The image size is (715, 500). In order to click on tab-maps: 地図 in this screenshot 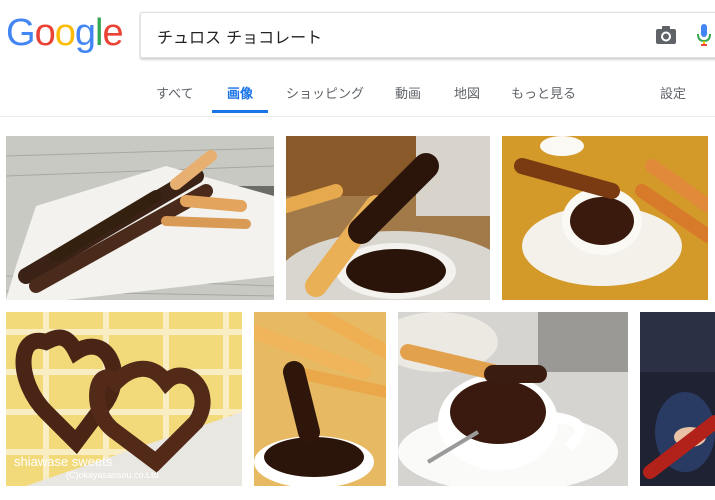, I will do `click(467, 92)`.